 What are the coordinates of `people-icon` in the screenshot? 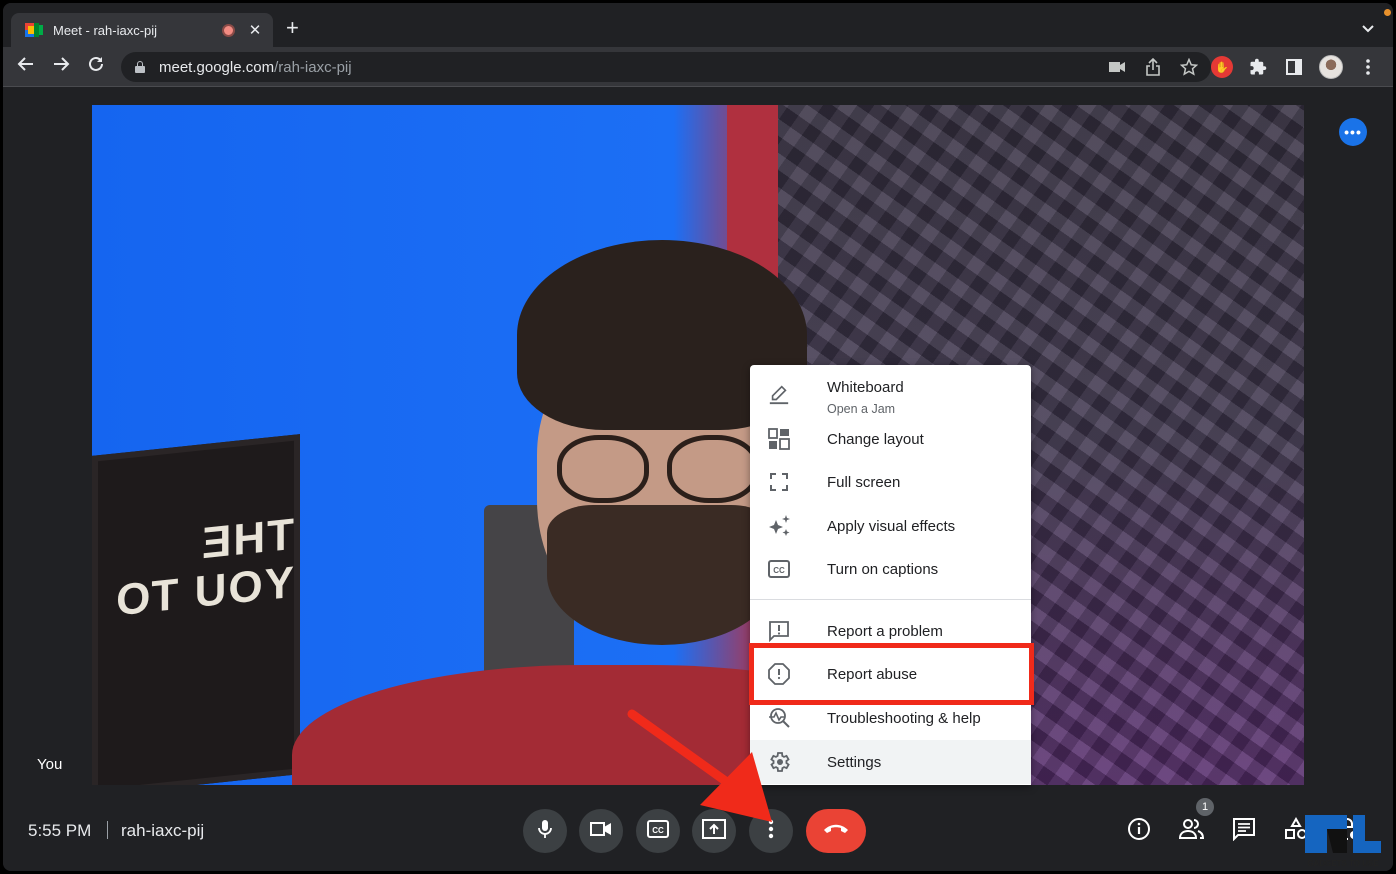 It's located at (1191, 831).